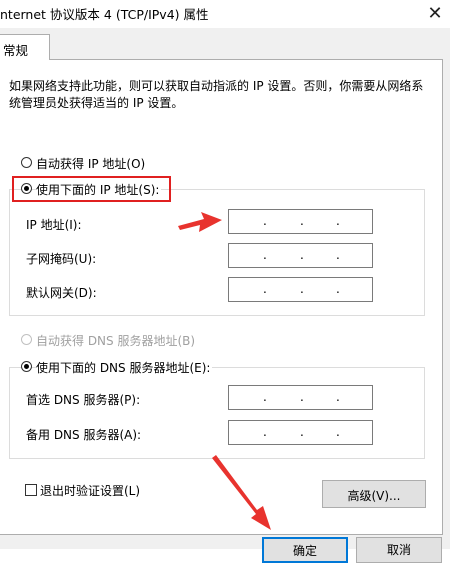  Describe the element at coordinates (84, 435) in the screenshot. I see `alternate-dns-label: 备用 DNS 服务器(A):` at that location.